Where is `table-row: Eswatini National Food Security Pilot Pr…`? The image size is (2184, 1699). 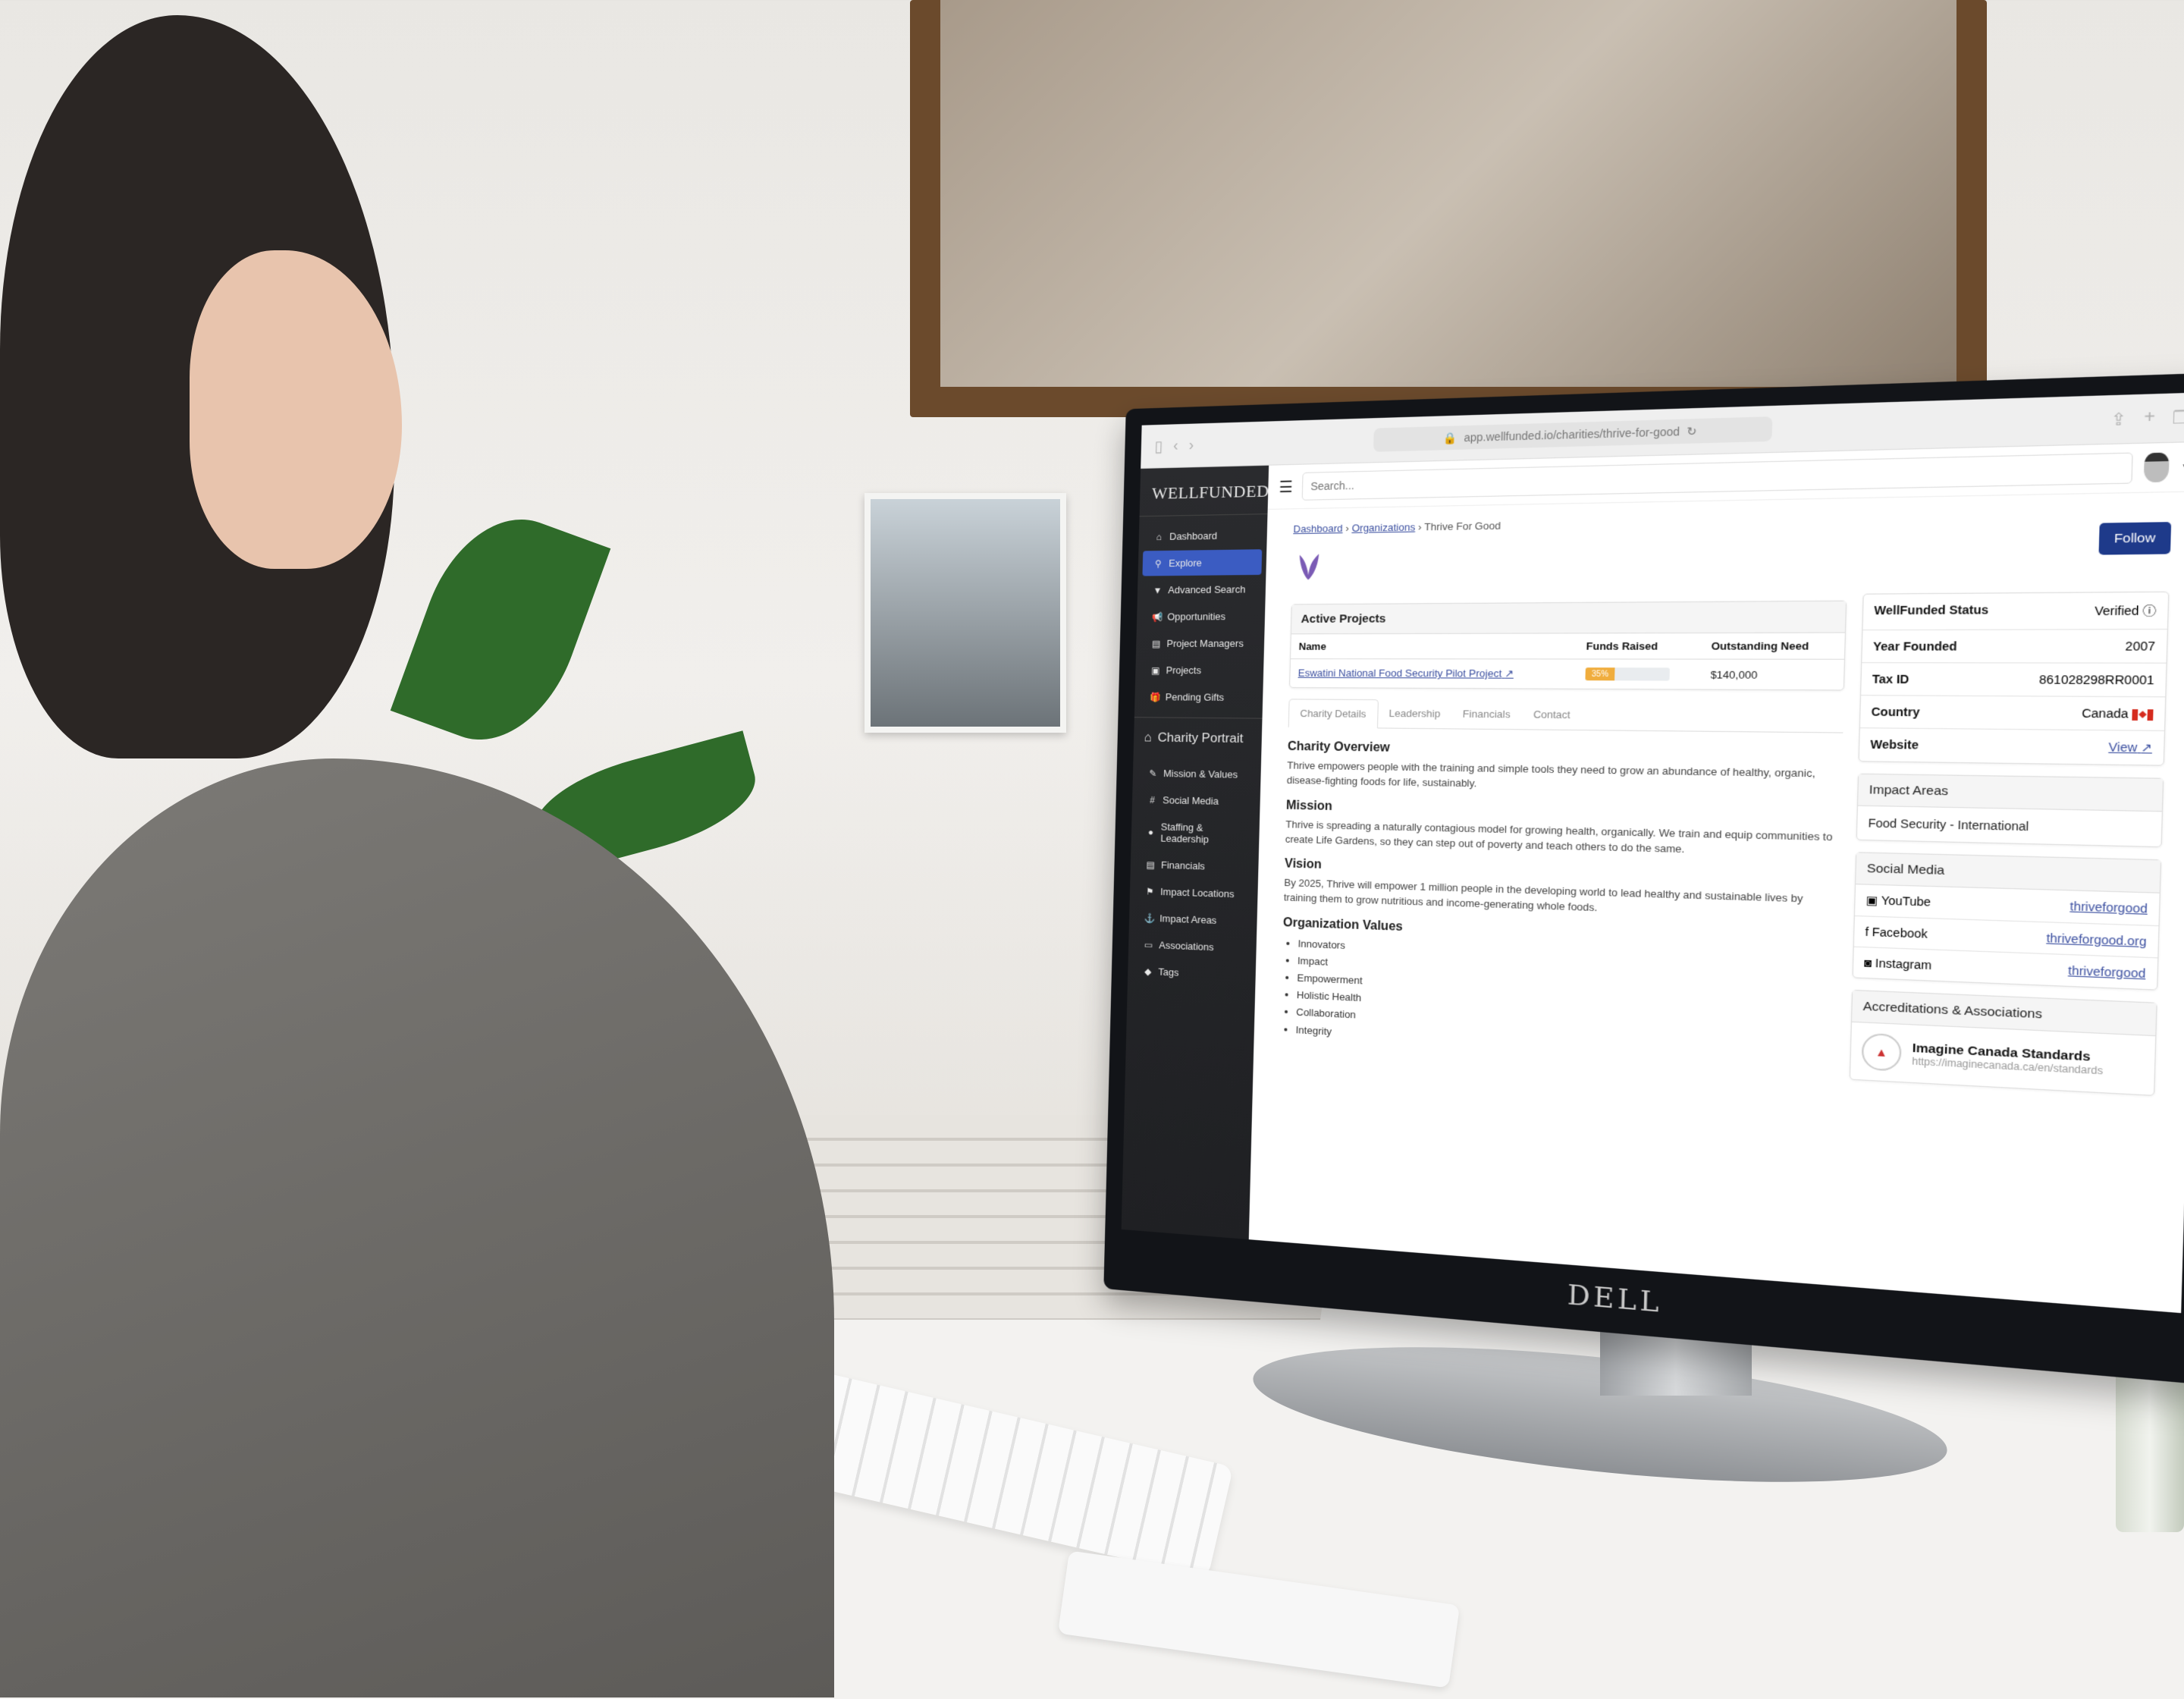
table-row: Eswatini National Food Security Pilot Pr… is located at coordinates (1567, 675).